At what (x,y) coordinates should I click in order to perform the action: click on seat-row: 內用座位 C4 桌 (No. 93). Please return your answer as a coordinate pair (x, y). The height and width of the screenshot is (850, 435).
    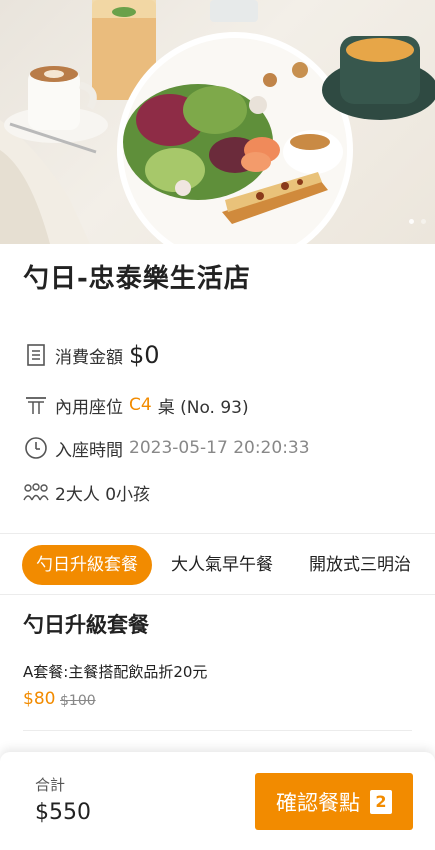
    Looking at the image, I should click on (136, 405).